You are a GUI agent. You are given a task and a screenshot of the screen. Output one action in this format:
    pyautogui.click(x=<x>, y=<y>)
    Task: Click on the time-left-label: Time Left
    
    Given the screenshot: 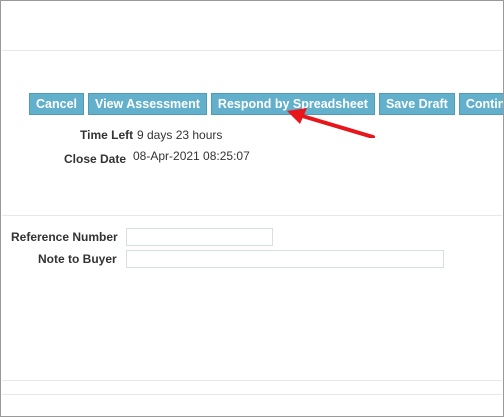 What is the action you would take?
    pyautogui.click(x=107, y=135)
    